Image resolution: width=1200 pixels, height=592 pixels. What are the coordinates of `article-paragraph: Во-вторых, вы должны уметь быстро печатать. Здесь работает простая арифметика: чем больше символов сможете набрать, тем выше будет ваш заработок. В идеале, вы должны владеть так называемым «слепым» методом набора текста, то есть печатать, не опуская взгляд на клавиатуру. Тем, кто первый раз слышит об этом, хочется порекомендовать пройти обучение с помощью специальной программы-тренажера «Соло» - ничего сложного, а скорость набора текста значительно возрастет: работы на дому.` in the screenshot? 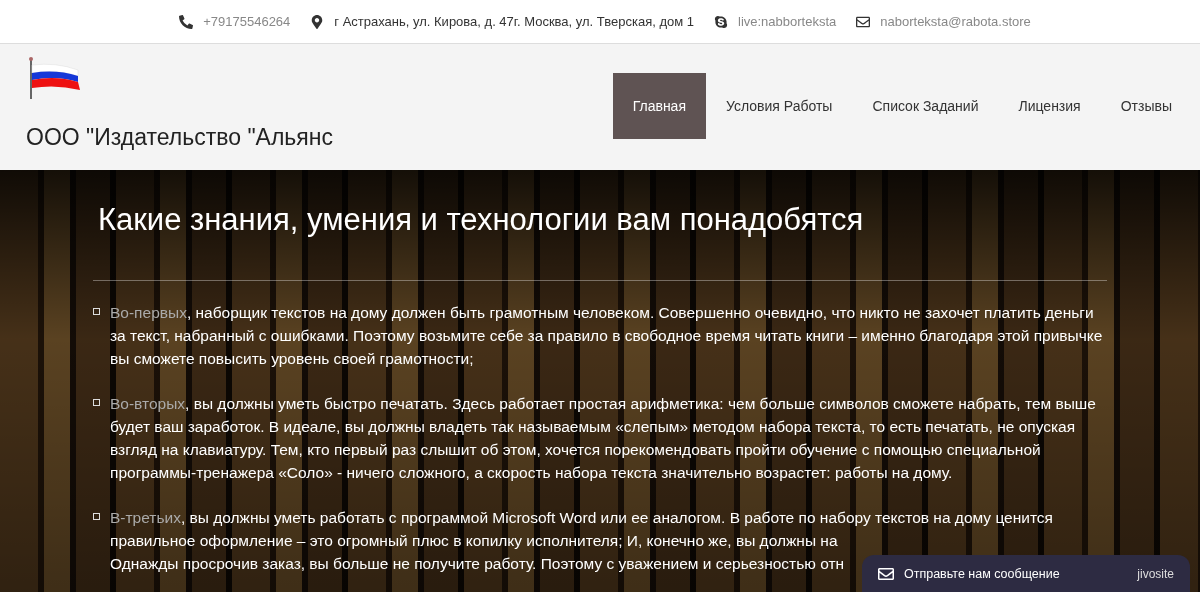 It's located at (603, 438).